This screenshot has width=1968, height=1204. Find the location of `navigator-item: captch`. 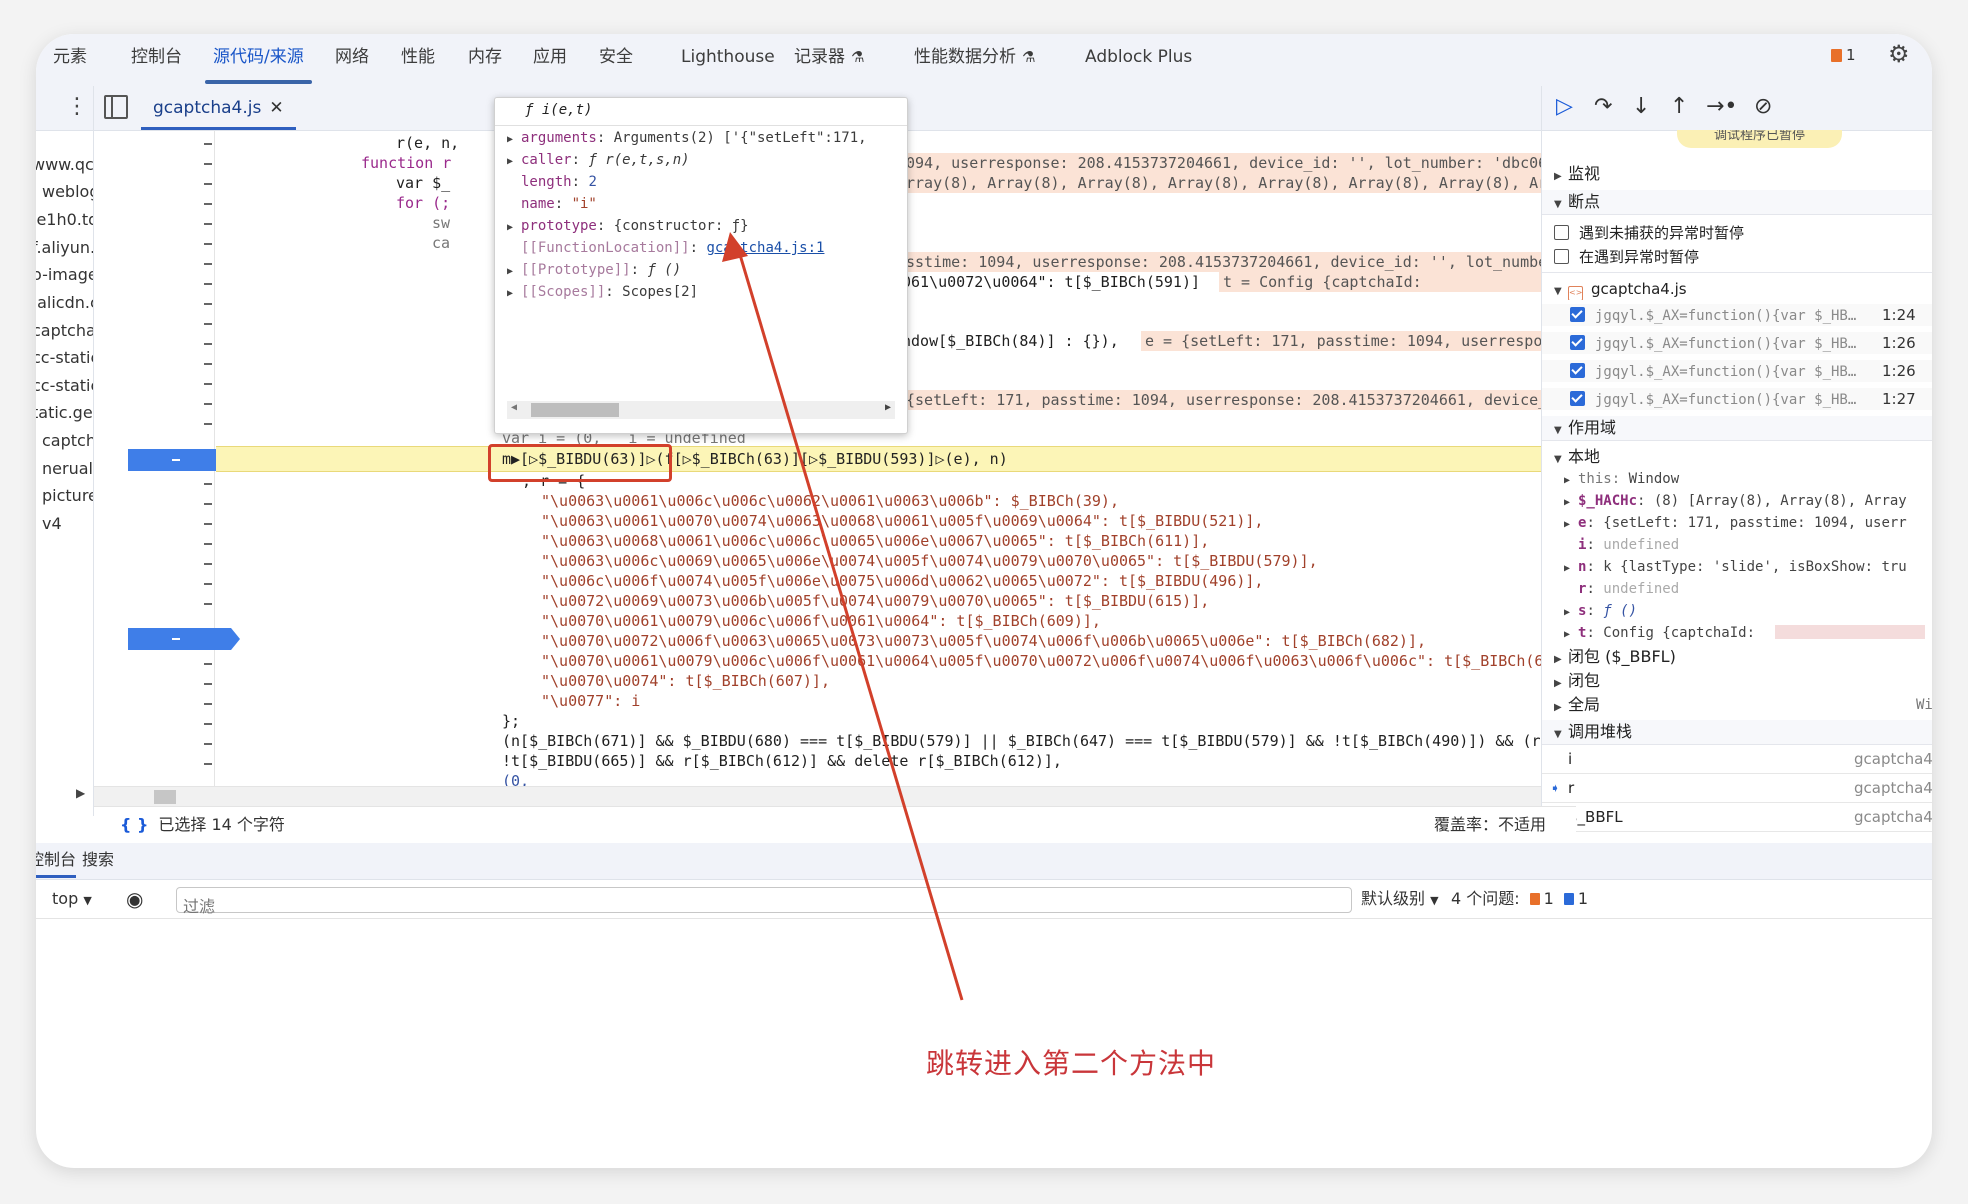

navigator-item: captch is located at coordinates (67, 441).